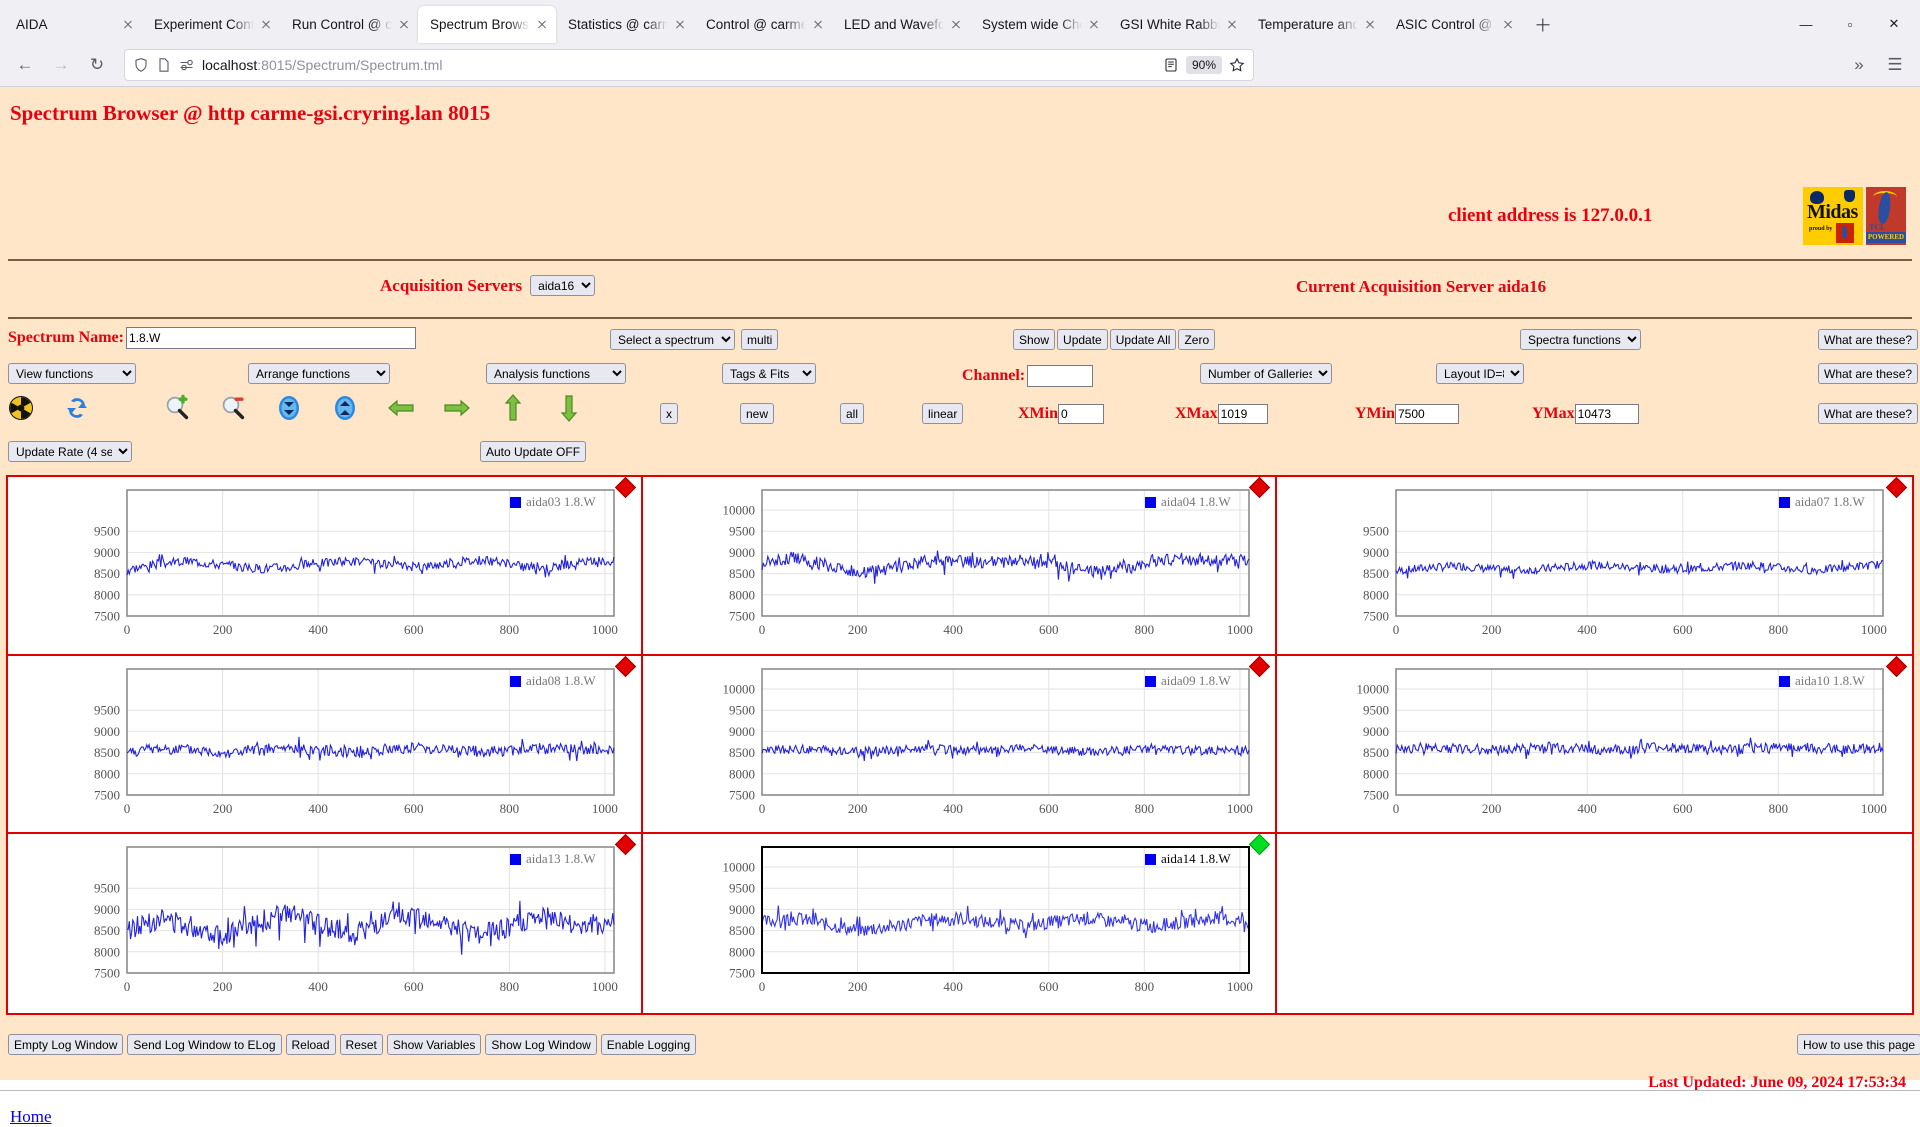  Describe the element at coordinates (689, 64) in the screenshot. I see `url-bar: localhost:8015/Spectrum/Spectrum.tml 90%` at that location.